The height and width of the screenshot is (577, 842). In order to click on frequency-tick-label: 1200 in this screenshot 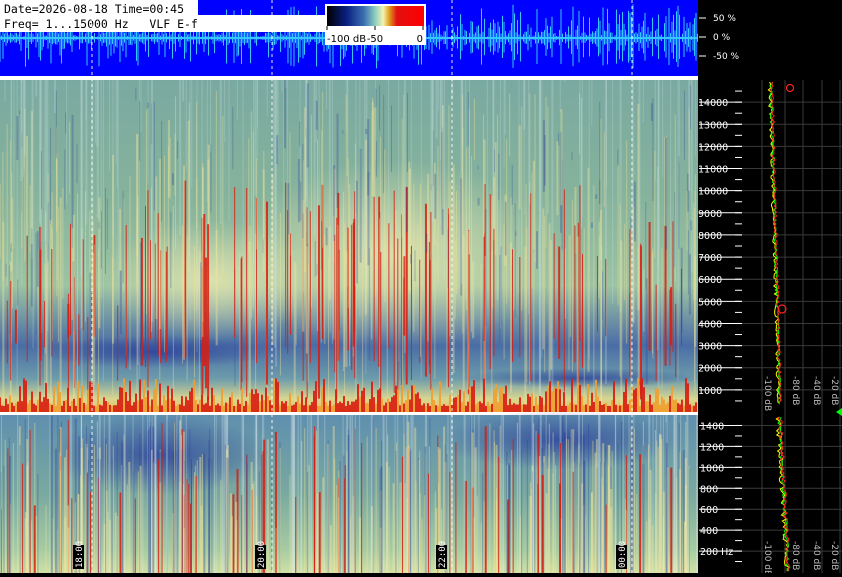, I will do `click(712, 447)`.